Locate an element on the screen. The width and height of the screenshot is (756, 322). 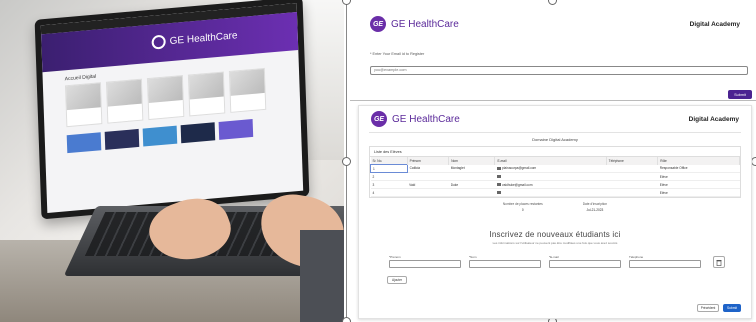
trash-icon is located at coordinates (719, 262).